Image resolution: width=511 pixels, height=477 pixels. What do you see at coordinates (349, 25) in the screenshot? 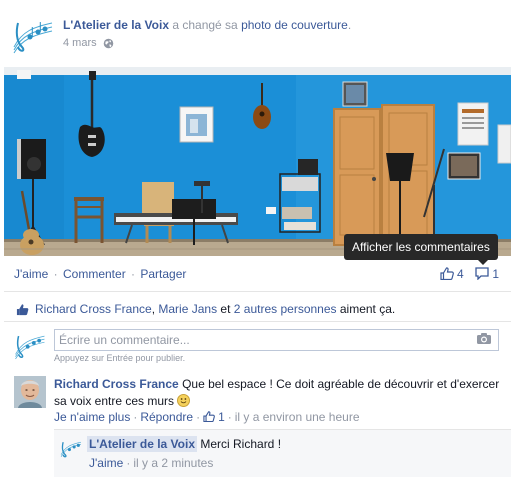
I see `action-end: .` at bounding box center [349, 25].